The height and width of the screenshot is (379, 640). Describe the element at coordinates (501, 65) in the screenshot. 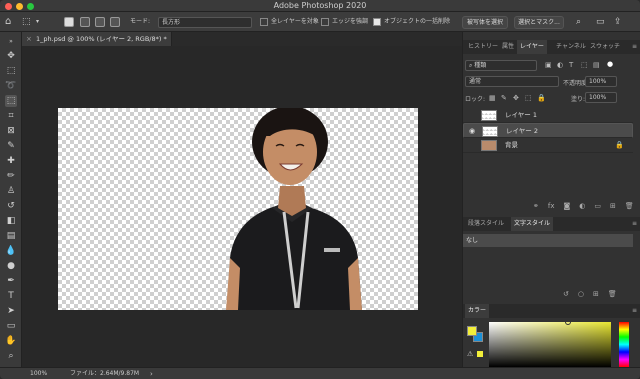

I see `layer-filter-select: ⌕ 種類` at that location.